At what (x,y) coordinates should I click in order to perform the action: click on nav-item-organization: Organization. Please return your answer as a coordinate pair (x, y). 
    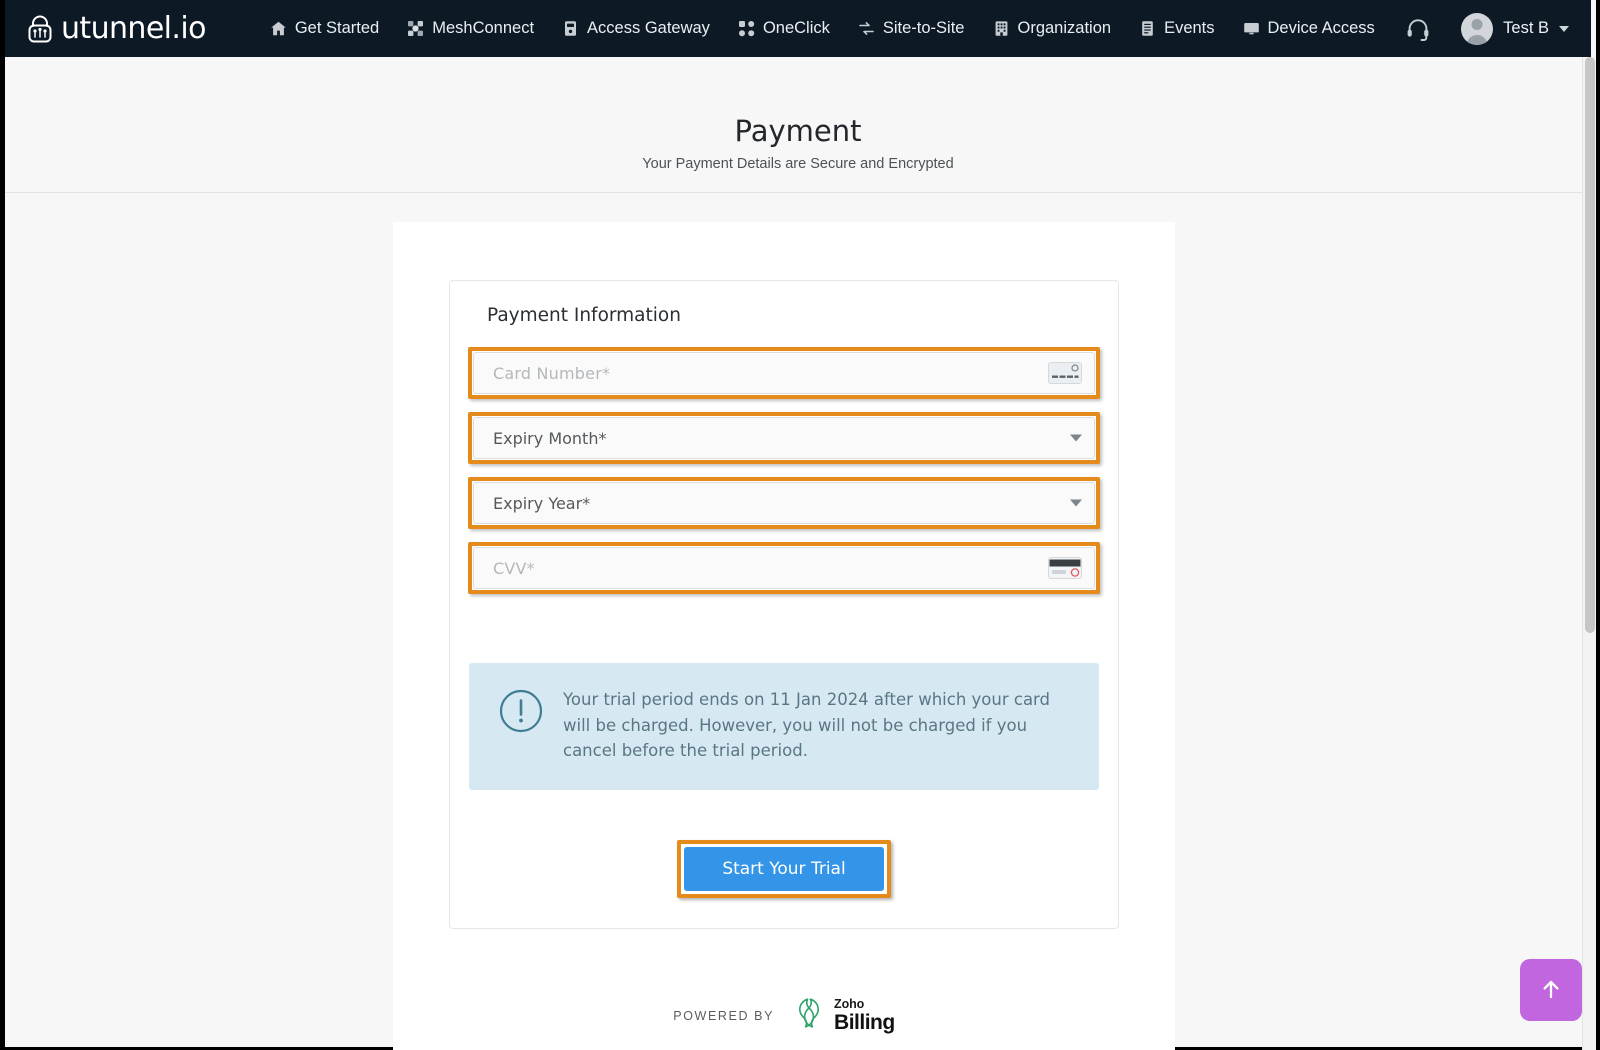
    Looking at the image, I should click on (1052, 28).